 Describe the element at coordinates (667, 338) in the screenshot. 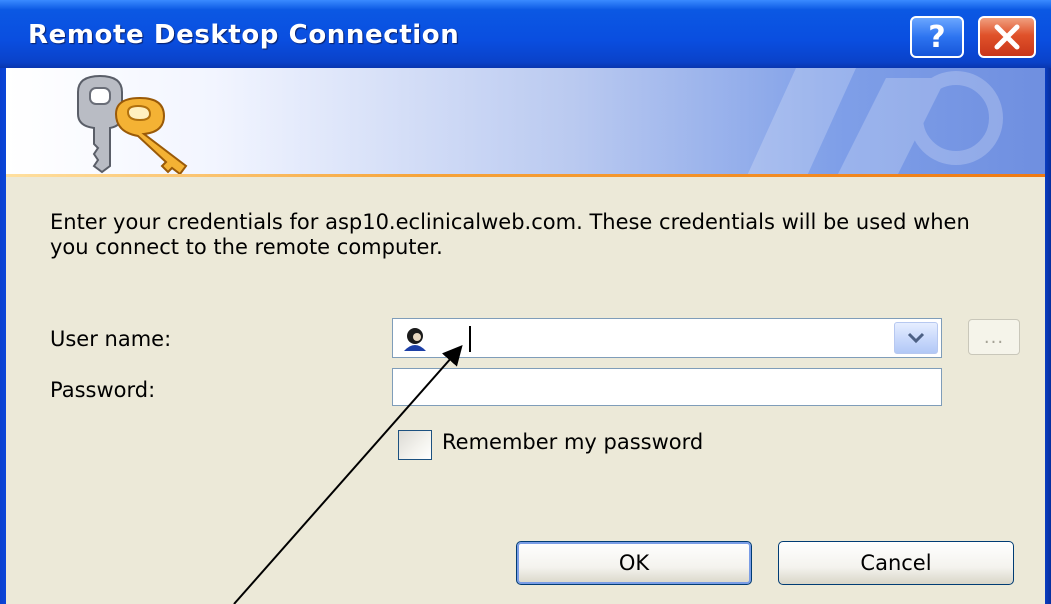

I see `username-combobox` at that location.